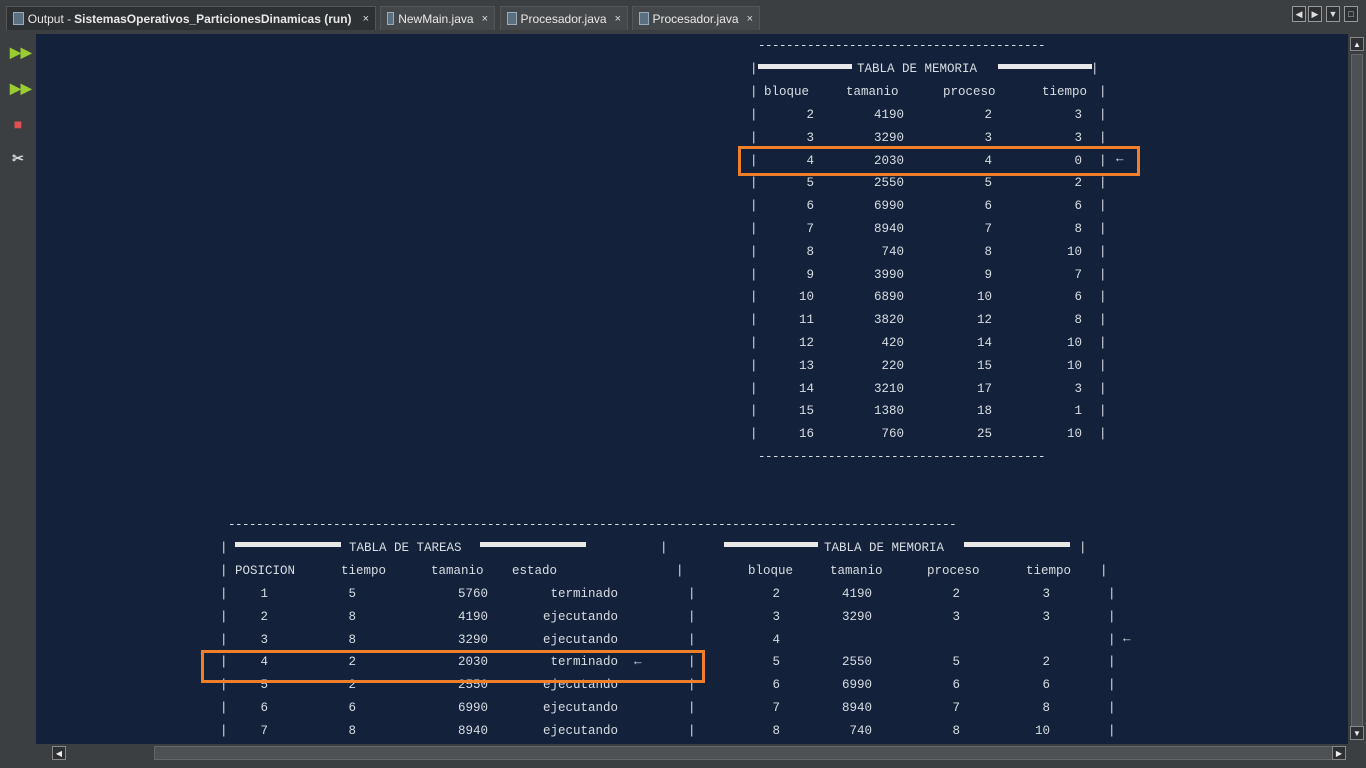 This screenshot has width=1366, height=768. Describe the element at coordinates (1315, 14) in the screenshot. I see `scroll-tabs-right-icon: ▶` at that location.